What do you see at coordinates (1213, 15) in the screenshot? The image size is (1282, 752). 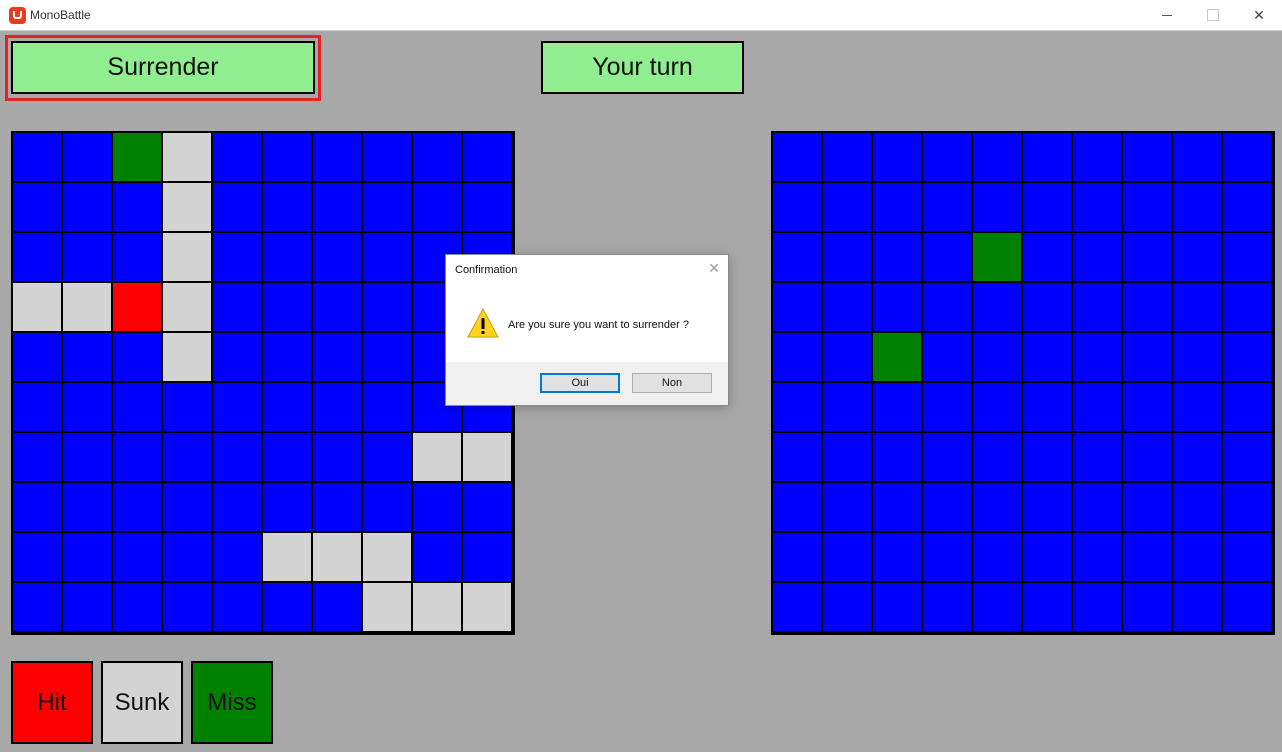 I see `maximize-button` at bounding box center [1213, 15].